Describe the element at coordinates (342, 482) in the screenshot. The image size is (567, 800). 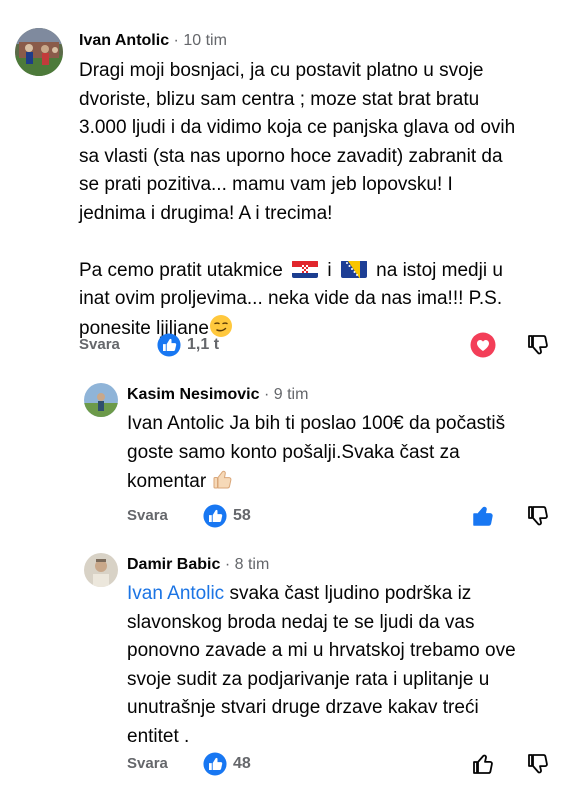
I see `text-line: komentar` at that location.